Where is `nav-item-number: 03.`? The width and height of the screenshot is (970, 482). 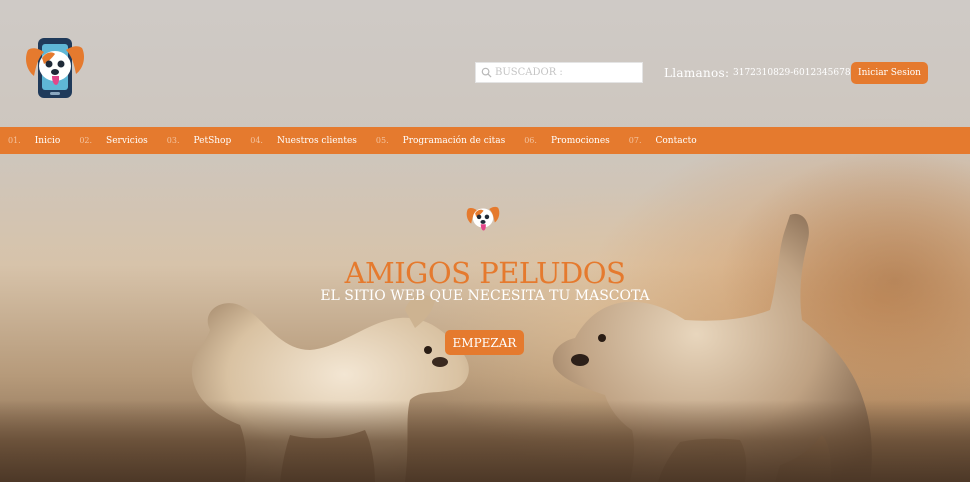
nav-item-number: 03. is located at coordinates (173, 140).